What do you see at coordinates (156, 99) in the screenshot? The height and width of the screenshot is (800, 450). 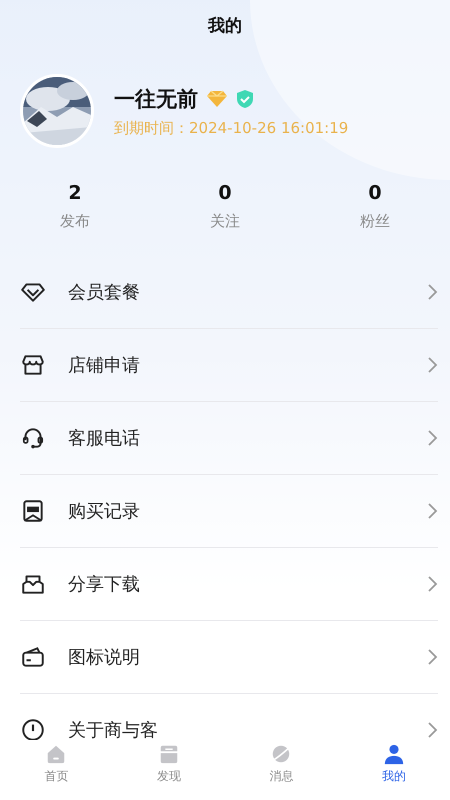 I see `user-name: 一往无前` at bounding box center [156, 99].